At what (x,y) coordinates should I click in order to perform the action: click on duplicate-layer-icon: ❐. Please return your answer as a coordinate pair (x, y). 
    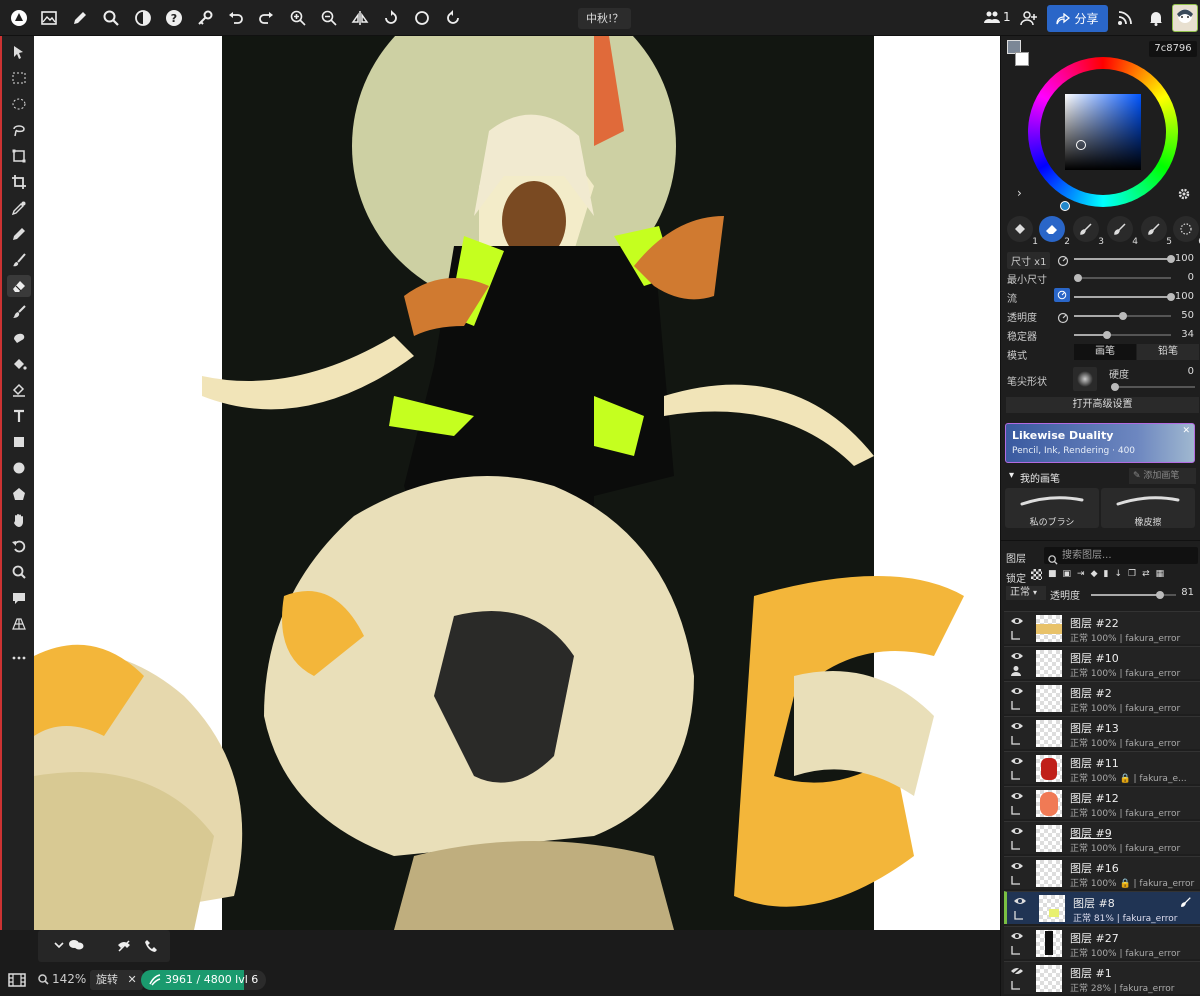
    Looking at the image, I should click on (1132, 574).